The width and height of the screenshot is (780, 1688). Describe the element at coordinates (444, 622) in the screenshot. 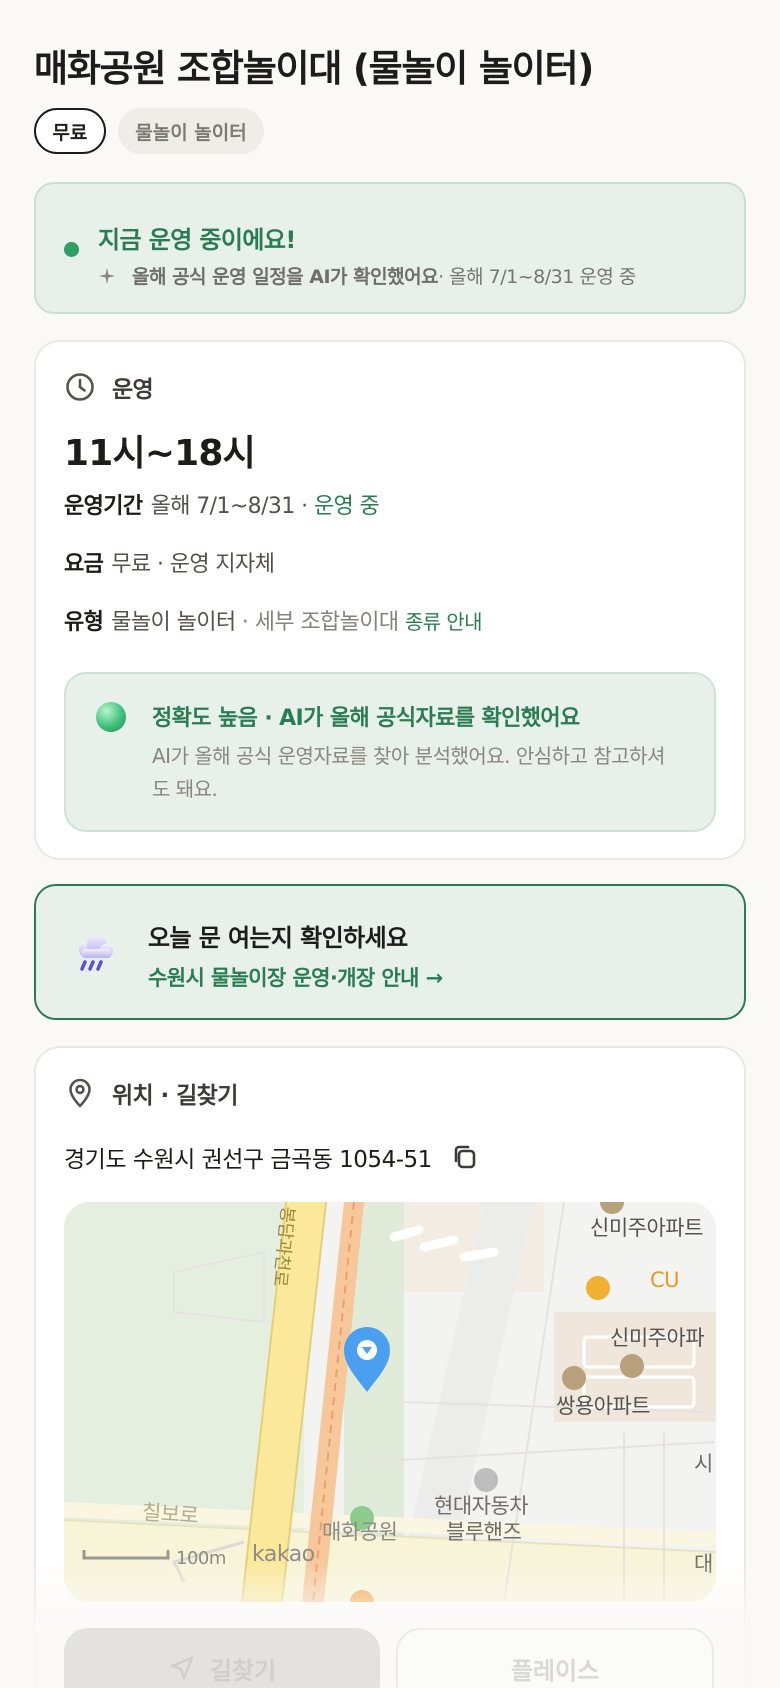

I see `type-guide-link: 종류 안내` at that location.